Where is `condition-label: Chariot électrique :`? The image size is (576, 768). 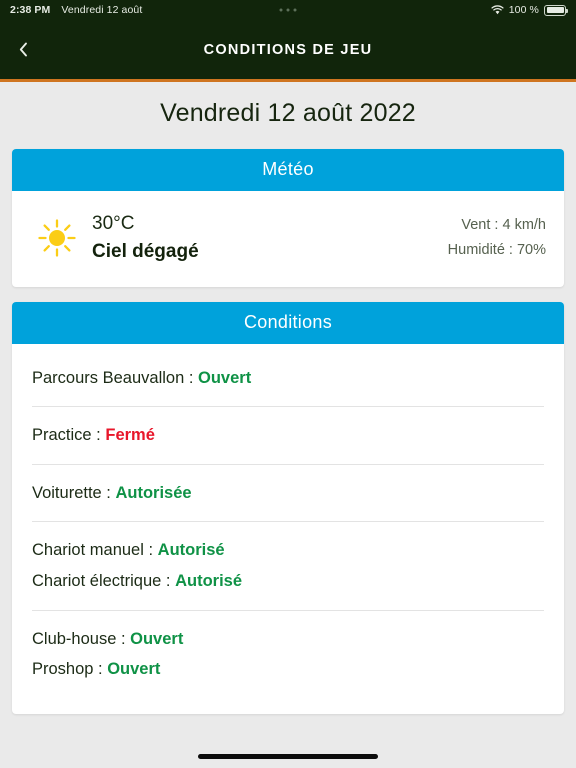
condition-label: Chariot électrique : is located at coordinates (104, 581).